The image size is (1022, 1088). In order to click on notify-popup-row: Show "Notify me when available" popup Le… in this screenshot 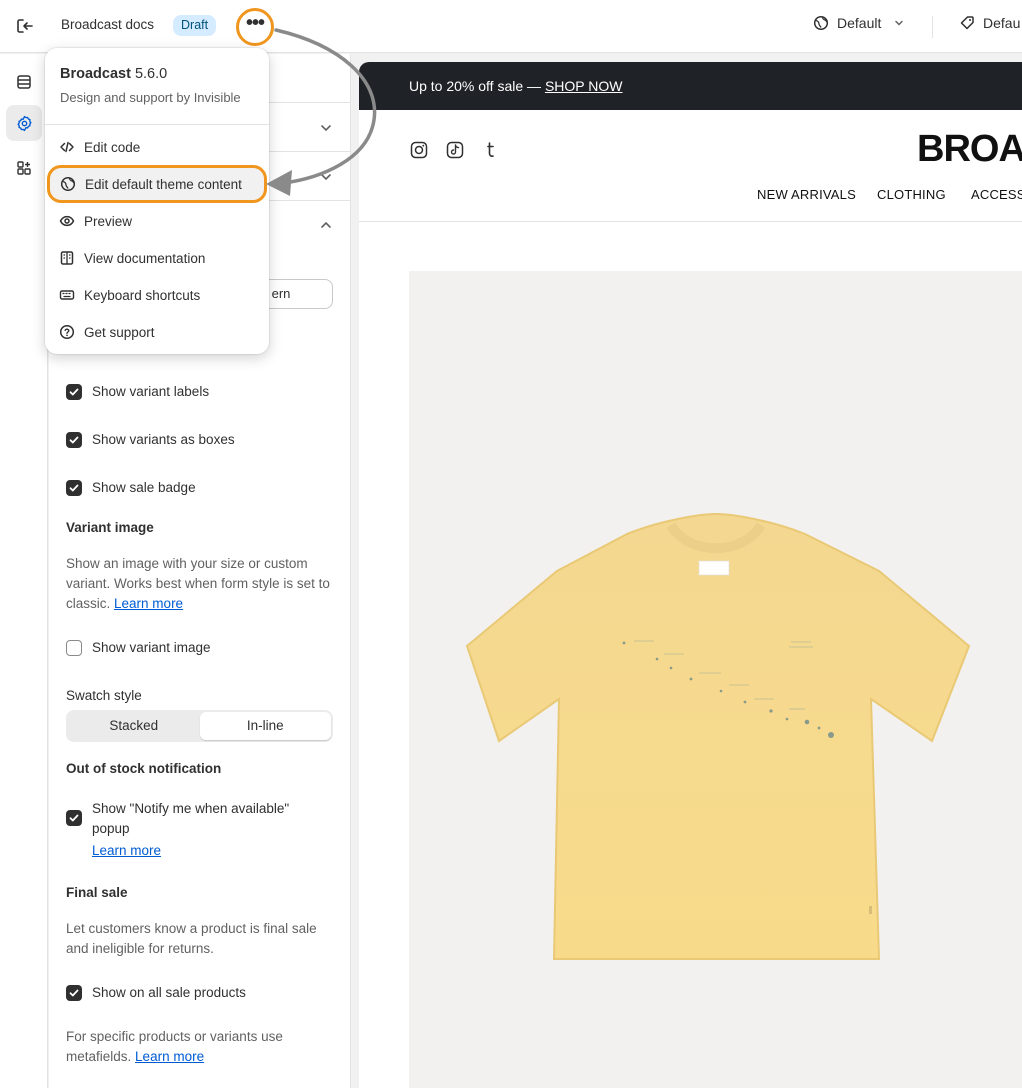, I will do `click(189, 828)`.